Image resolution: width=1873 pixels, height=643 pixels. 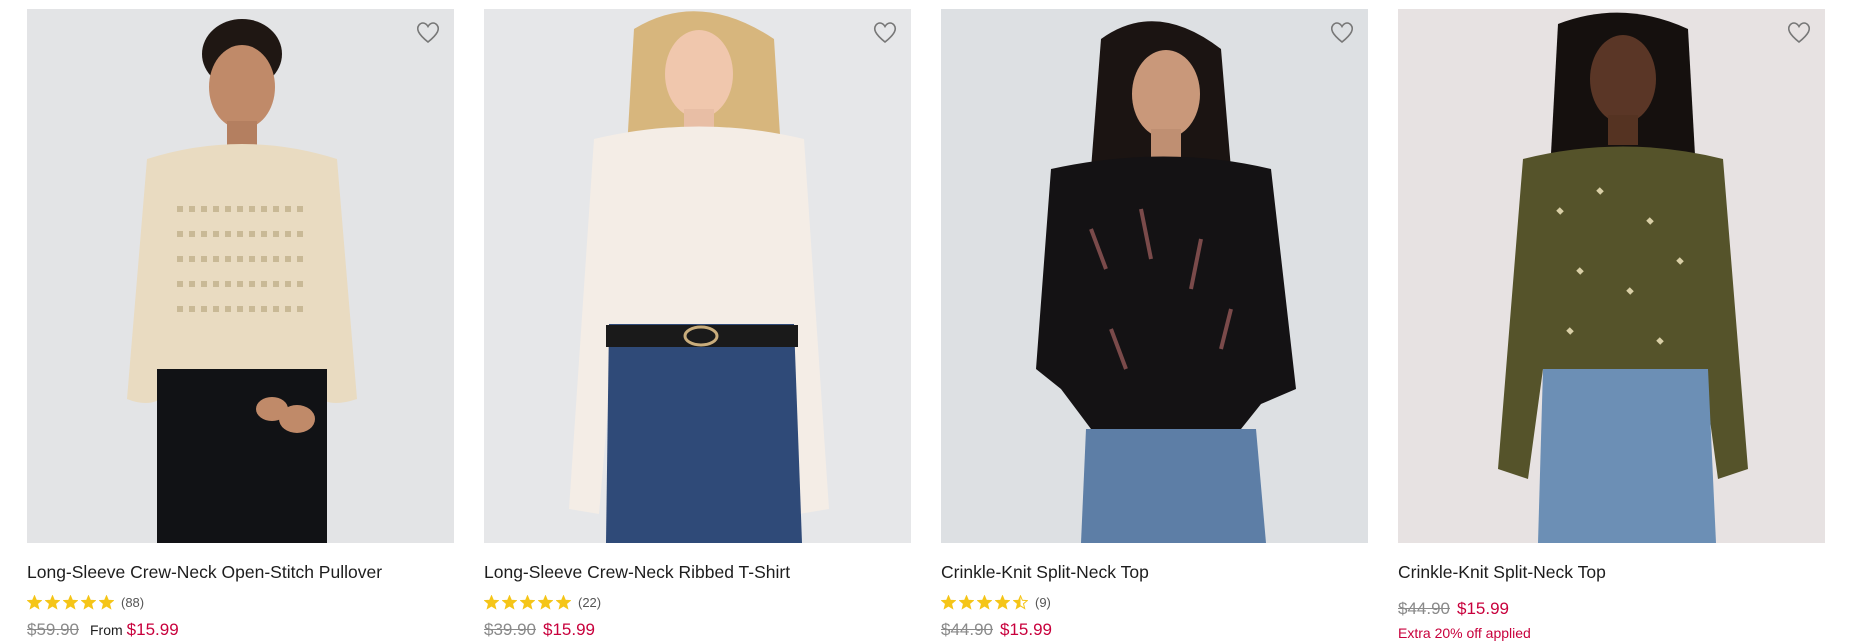 I want to click on original-price: $59.90, so click(x=53, y=629).